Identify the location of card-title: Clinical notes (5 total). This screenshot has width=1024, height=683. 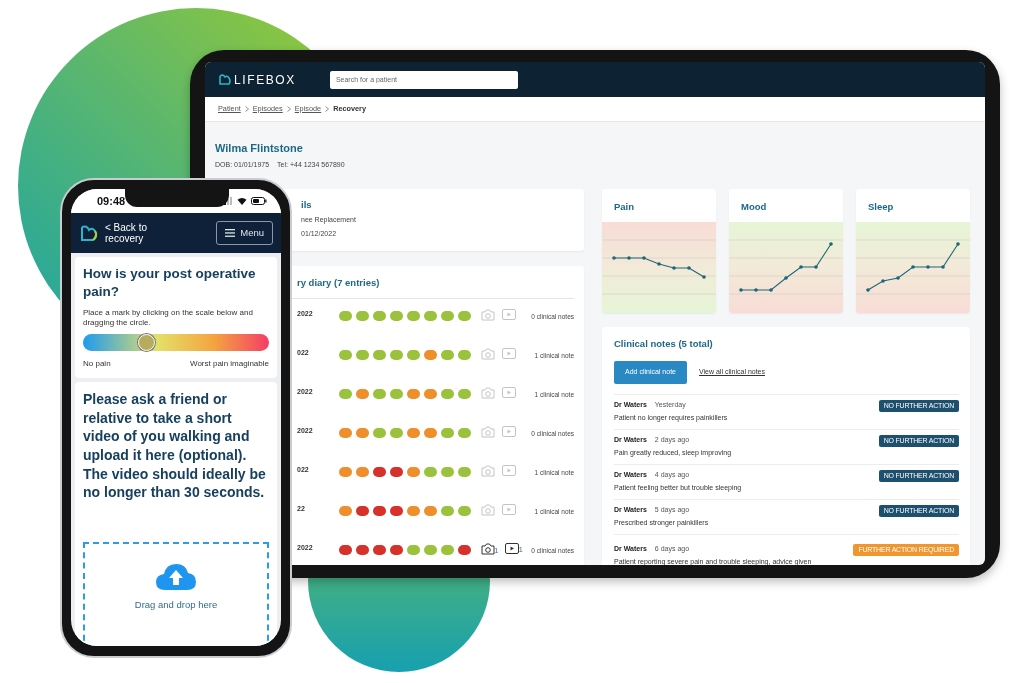
(664, 344).